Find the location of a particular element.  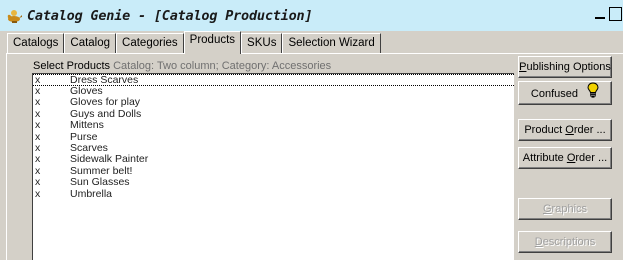

product-name: Sidewalk Painter is located at coordinates (109, 159).